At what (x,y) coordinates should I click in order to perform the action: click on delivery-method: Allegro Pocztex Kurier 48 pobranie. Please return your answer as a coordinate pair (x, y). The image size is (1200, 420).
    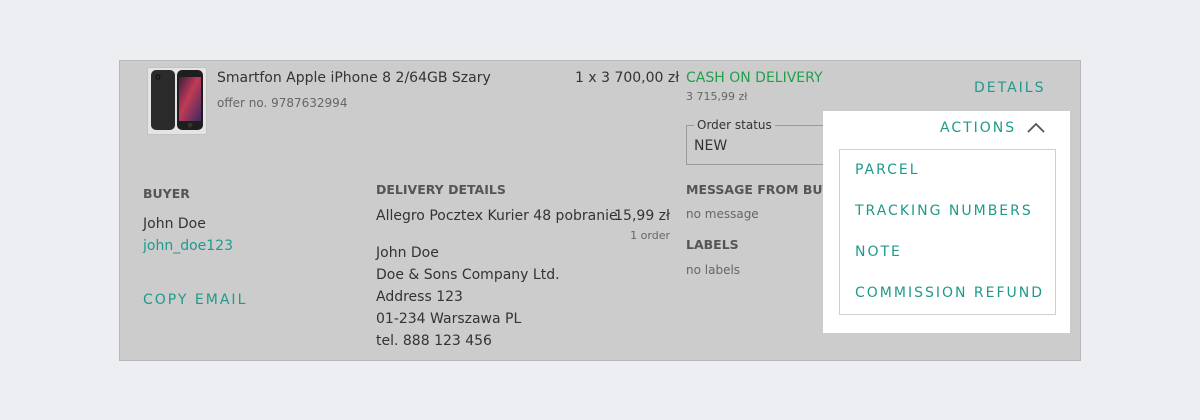
    Looking at the image, I should click on (497, 216).